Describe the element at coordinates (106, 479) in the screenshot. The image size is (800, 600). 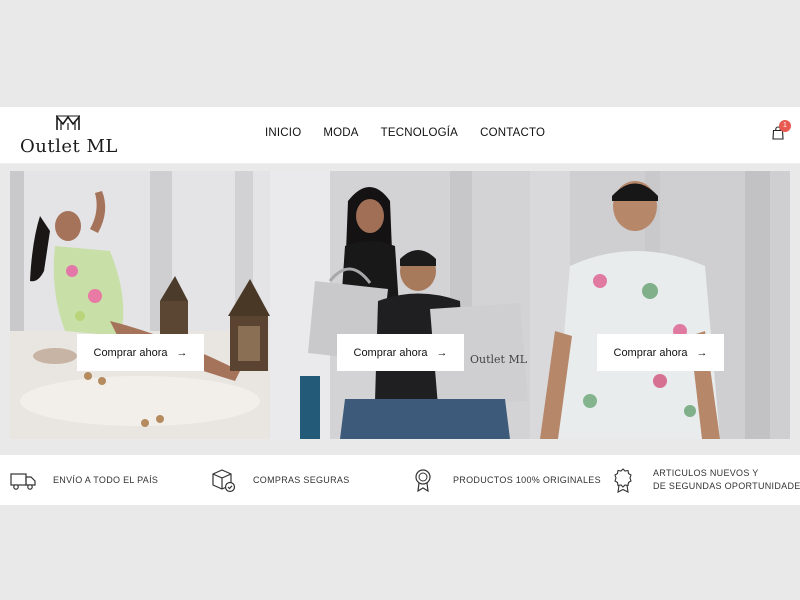
I see `feature-text: ENVÍO A TODO EL PAÍS` at that location.